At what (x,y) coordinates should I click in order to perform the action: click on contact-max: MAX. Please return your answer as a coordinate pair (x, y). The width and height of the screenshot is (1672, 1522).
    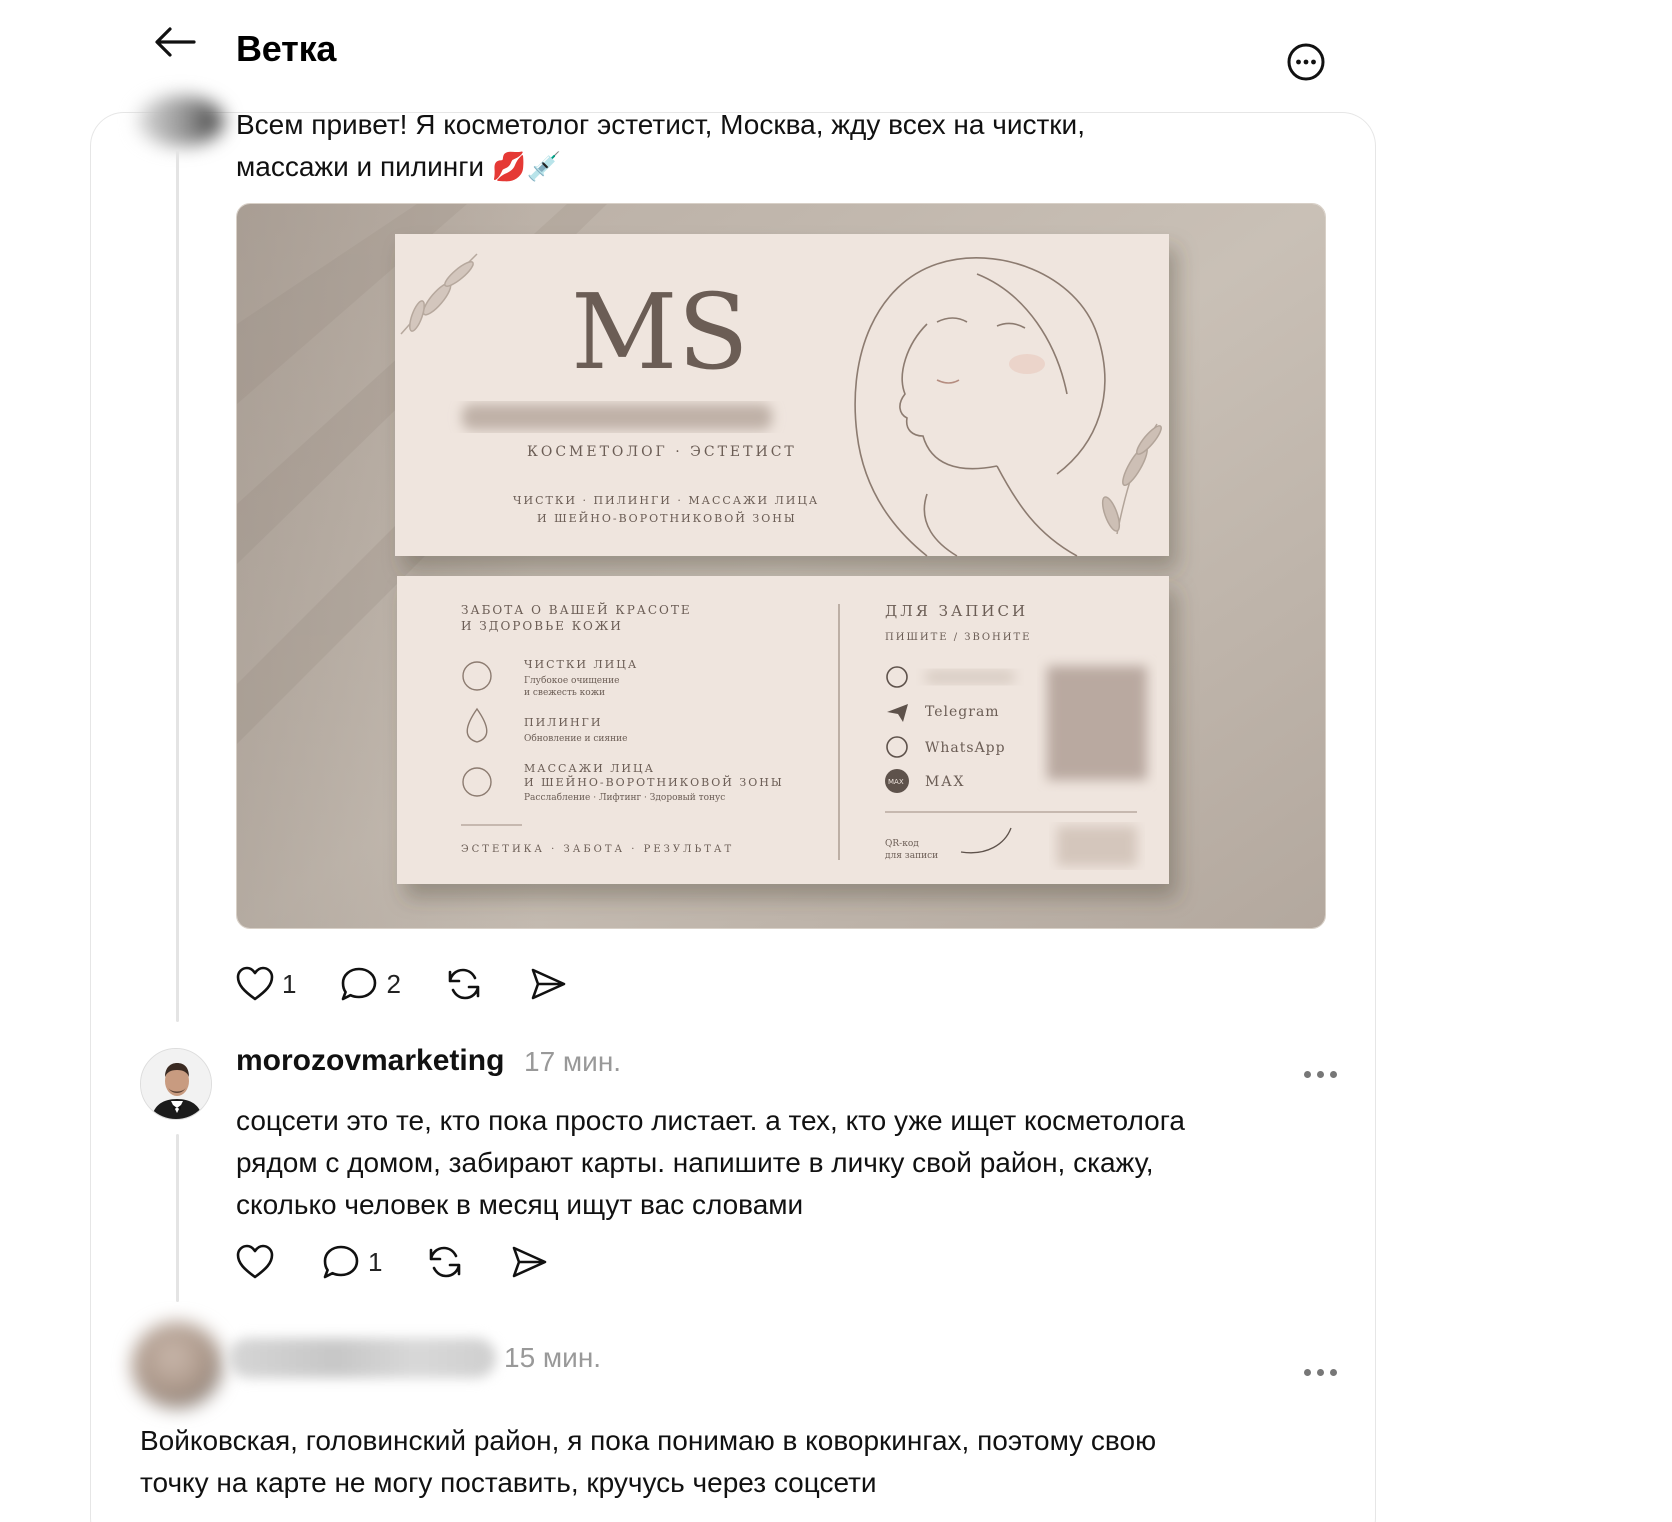
    Looking at the image, I should click on (945, 782).